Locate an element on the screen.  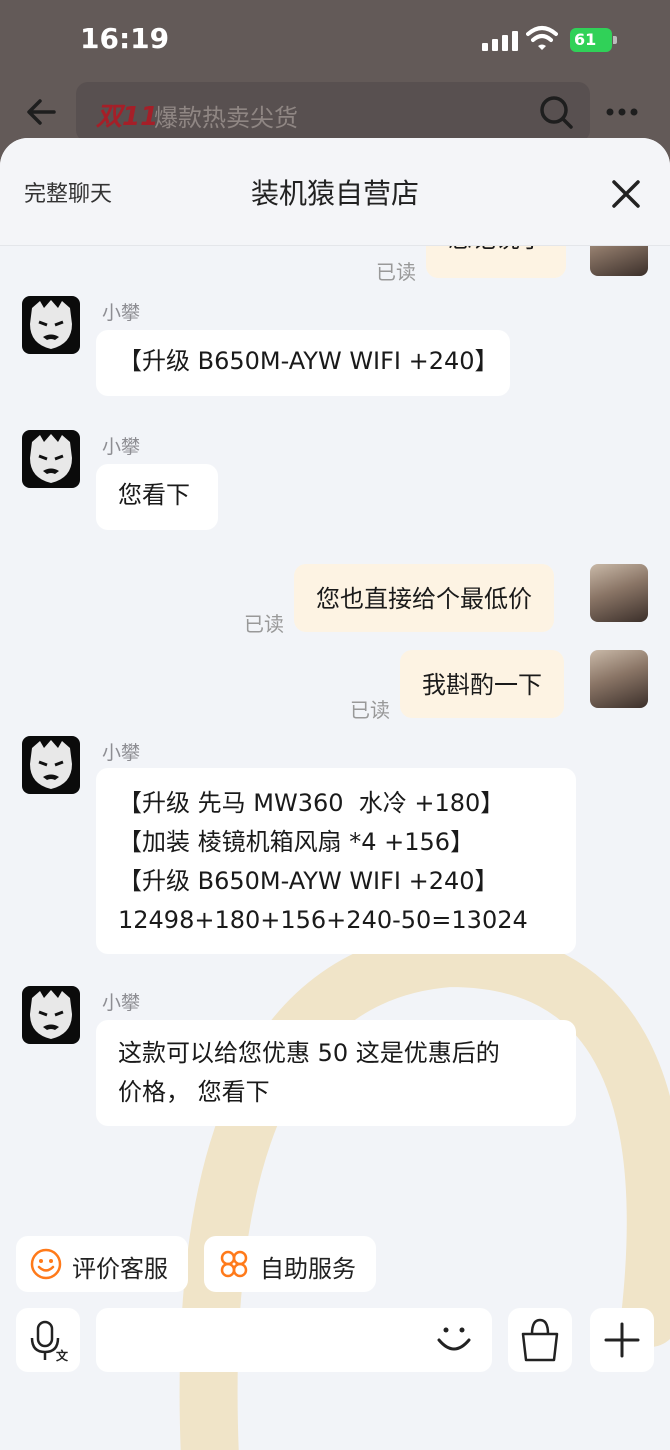
search-placeholder: 爆款热卖尖货 is located at coordinates (226, 118).